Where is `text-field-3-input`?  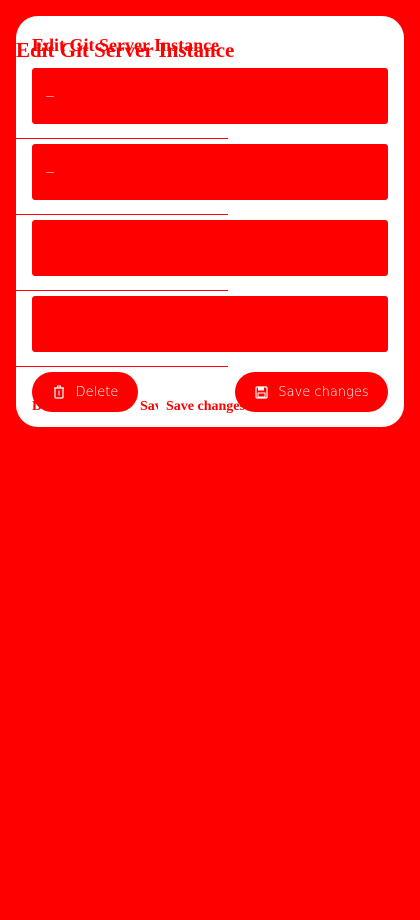
text-field-3-input is located at coordinates (210, 248).